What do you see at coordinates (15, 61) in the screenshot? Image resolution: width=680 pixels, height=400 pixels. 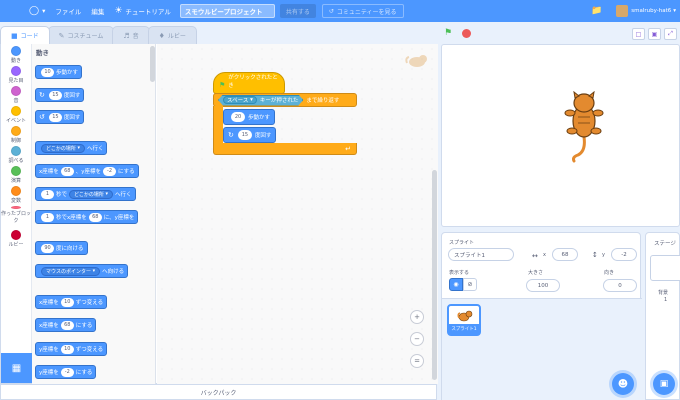 I see `category-label: 動き` at bounding box center [15, 61].